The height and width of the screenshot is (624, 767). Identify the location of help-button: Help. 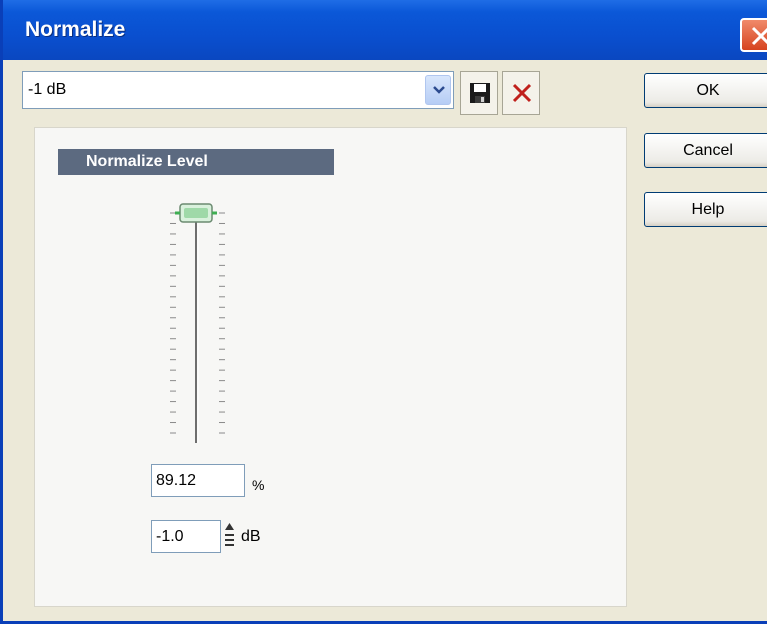
(705, 209).